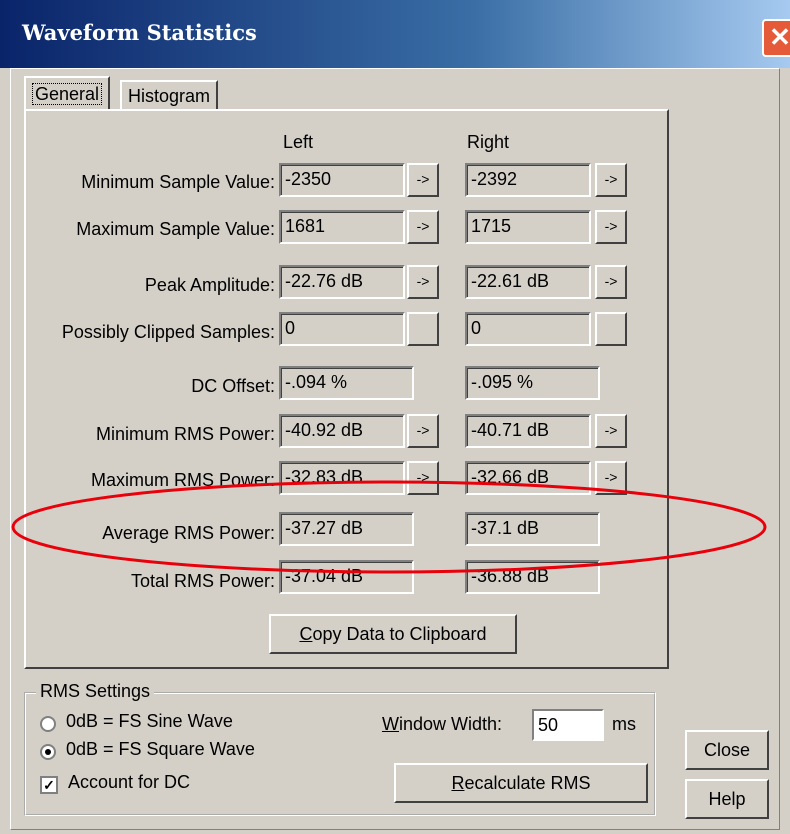 Image resolution: width=790 pixels, height=834 pixels. I want to click on column-right-header: Right, so click(488, 142).